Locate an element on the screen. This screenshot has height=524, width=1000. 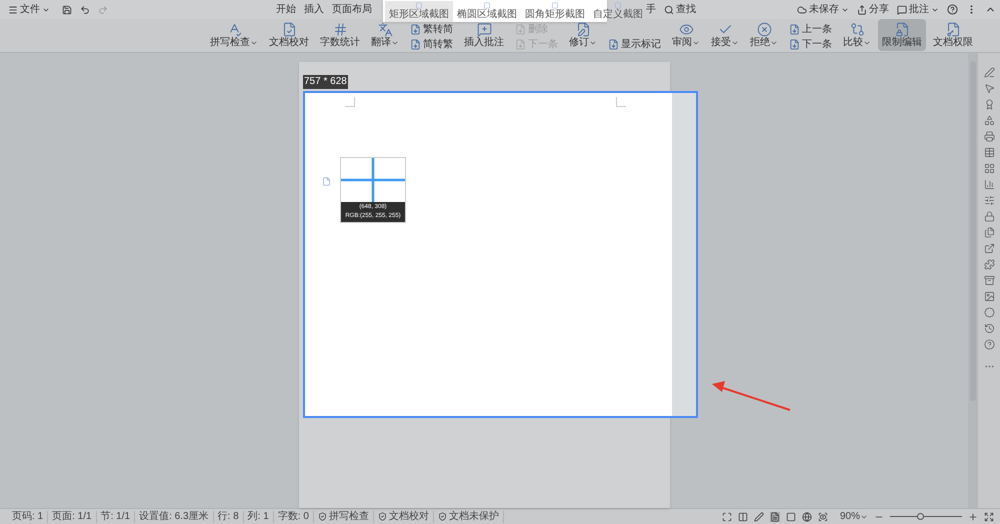
zoom-dropdown: 90% is located at coordinates (854, 516).